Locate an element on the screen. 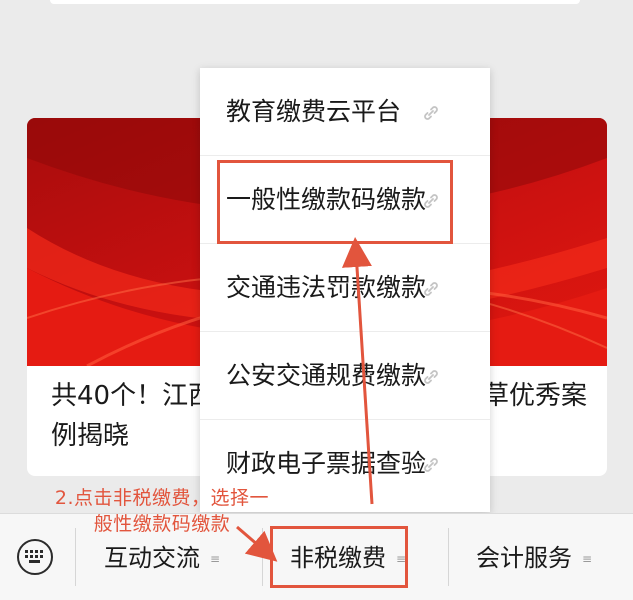 This screenshot has height=600, width=633. previous-card-edge is located at coordinates (315, 2).